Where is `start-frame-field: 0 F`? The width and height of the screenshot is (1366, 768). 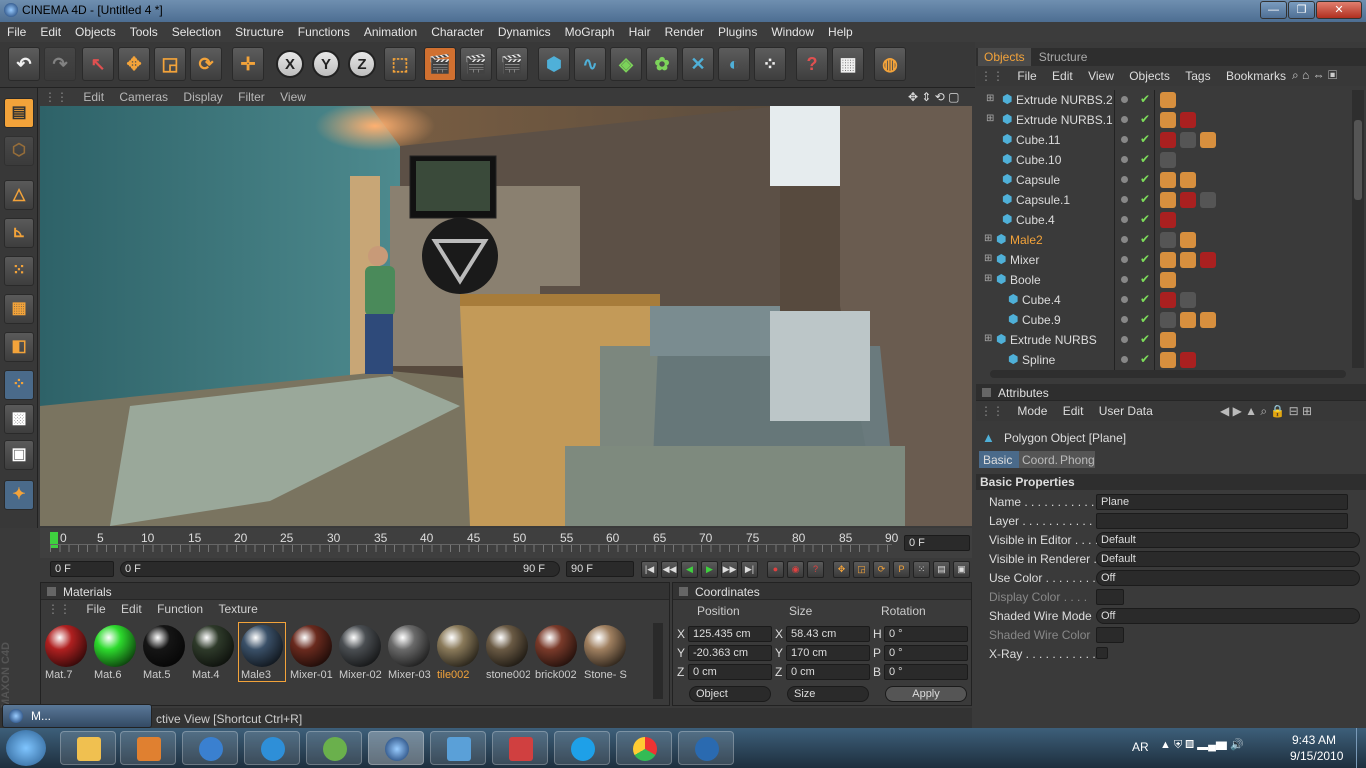 start-frame-field: 0 F is located at coordinates (82, 569).